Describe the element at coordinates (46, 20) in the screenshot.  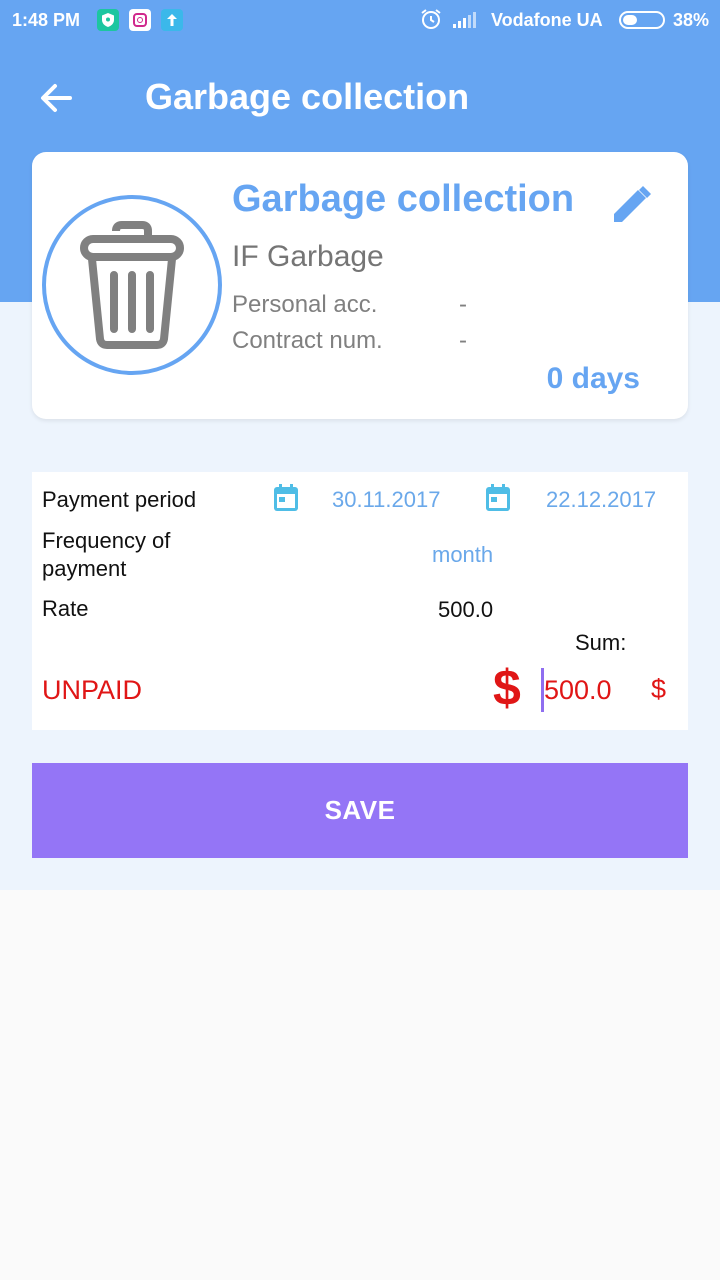
I see `status-time: 1:48 PM` at that location.